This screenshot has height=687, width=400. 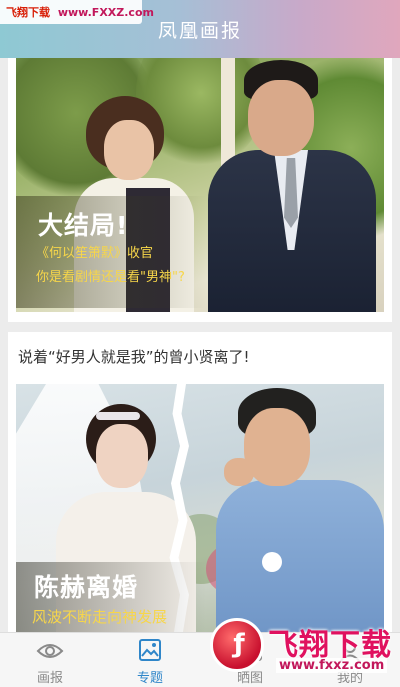 I want to click on feed-card-title: 大结局!, so click(x=83, y=225).